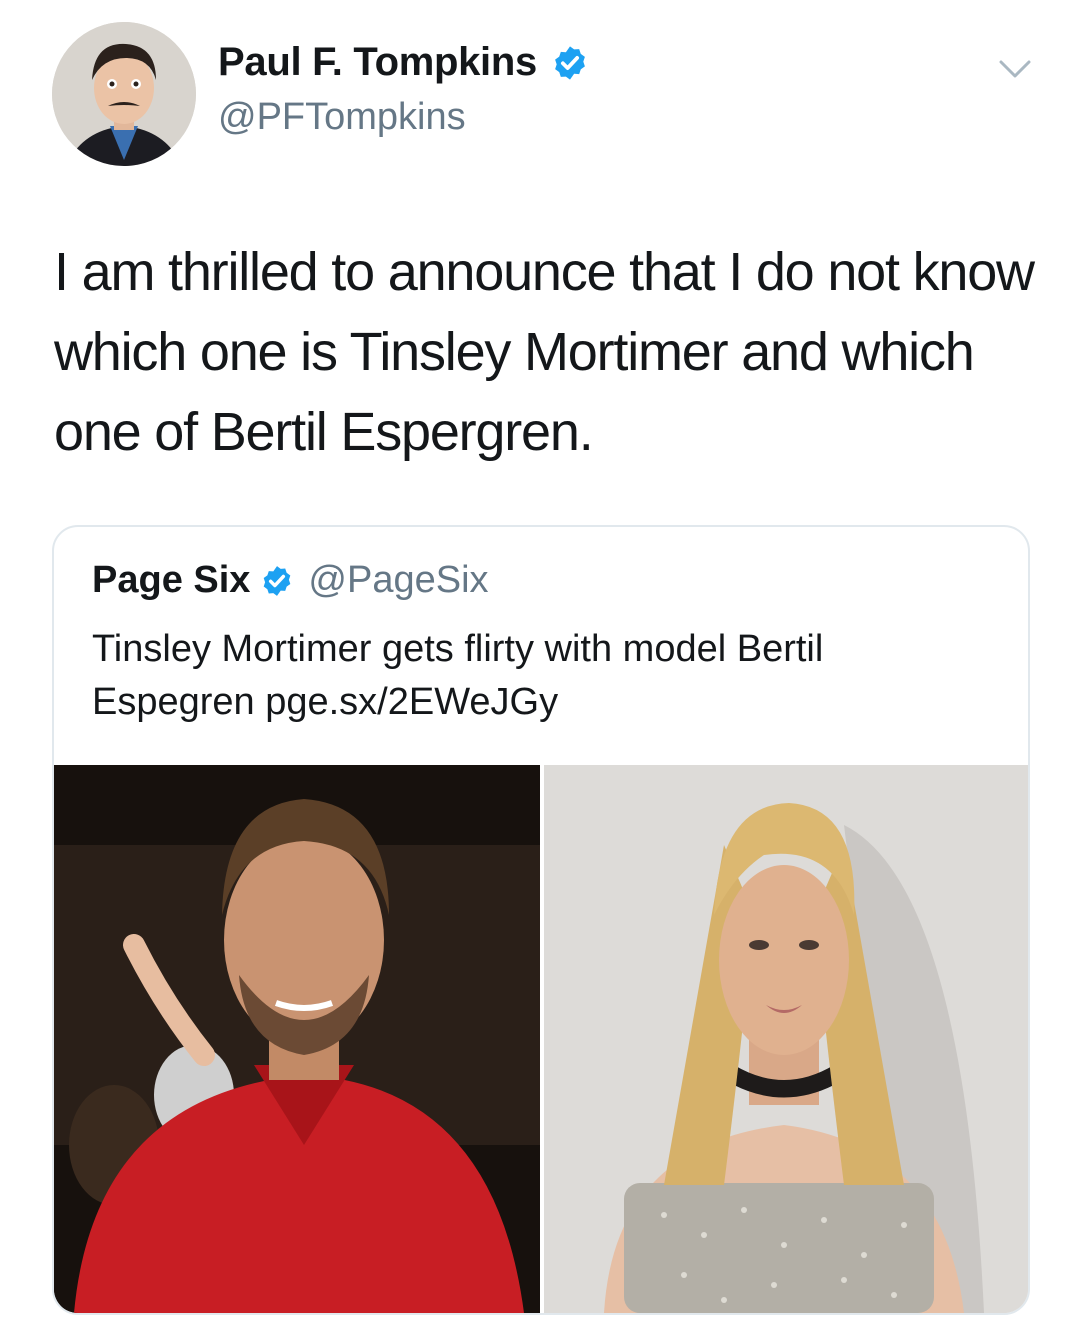 The image size is (1080, 1339). What do you see at coordinates (1015, 69) in the screenshot?
I see `chevron-down-icon` at bounding box center [1015, 69].